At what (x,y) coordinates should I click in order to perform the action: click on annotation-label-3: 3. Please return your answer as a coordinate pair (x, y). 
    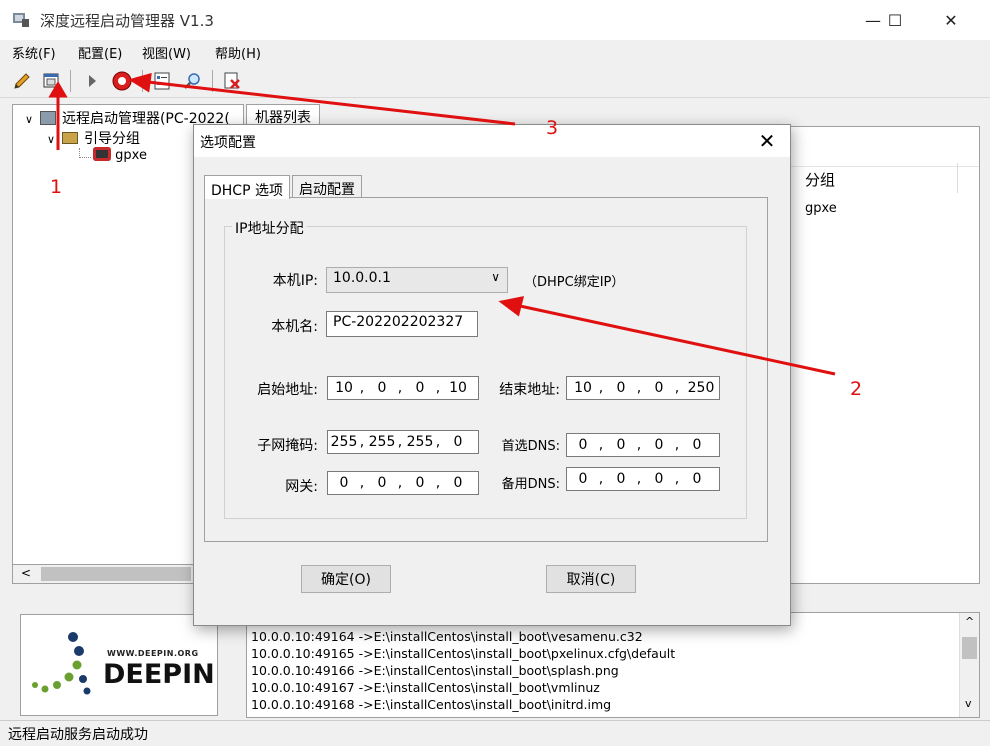
    Looking at the image, I should click on (552, 128).